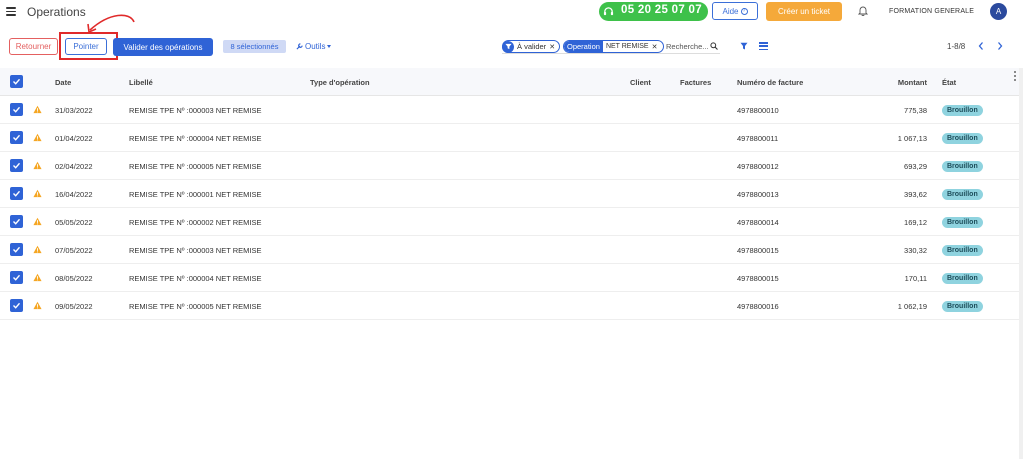  What do you see at coordinates (63, 82) in the screenshot?
I see `column-header-date: Date` at bounding box center [63, 82].